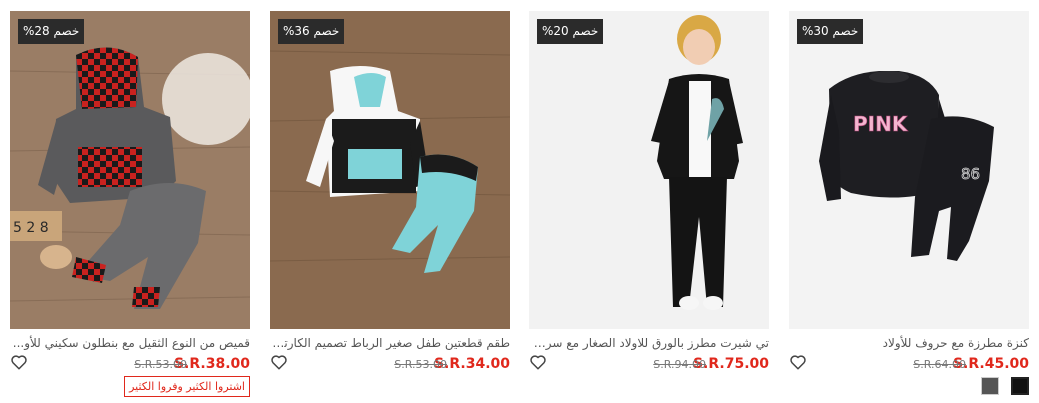 This screenshot has width=1039, height=403. What do you see at coordinates (51, 31) in the screenshot?
I see `discount-badge: خصم 28%` at bounding box center [51, 31].